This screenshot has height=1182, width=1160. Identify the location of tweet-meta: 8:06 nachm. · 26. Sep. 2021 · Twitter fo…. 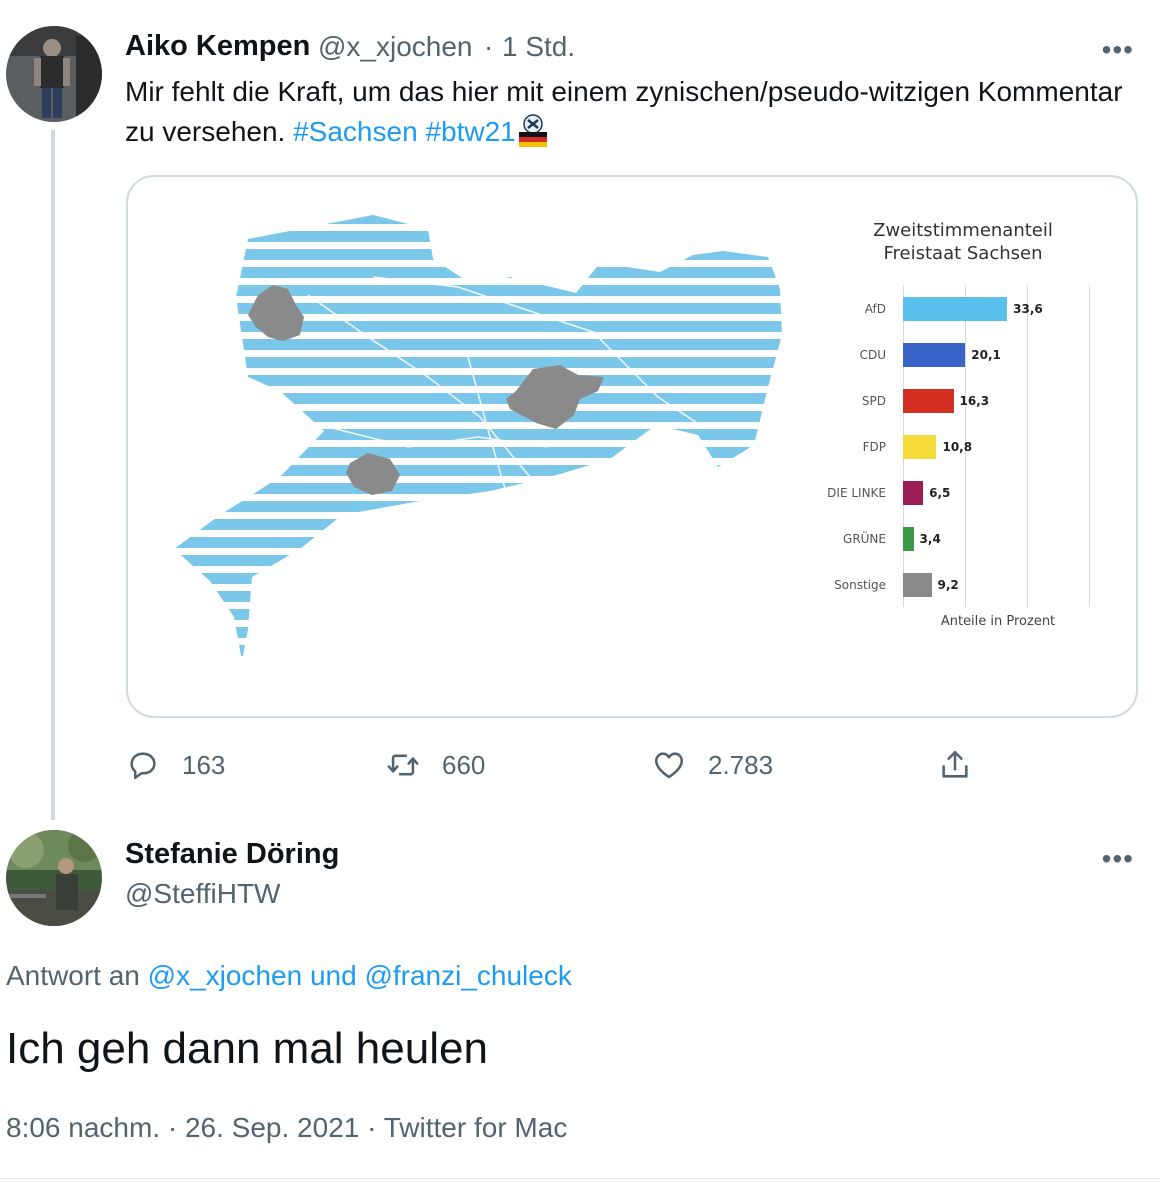
(286, 1128).